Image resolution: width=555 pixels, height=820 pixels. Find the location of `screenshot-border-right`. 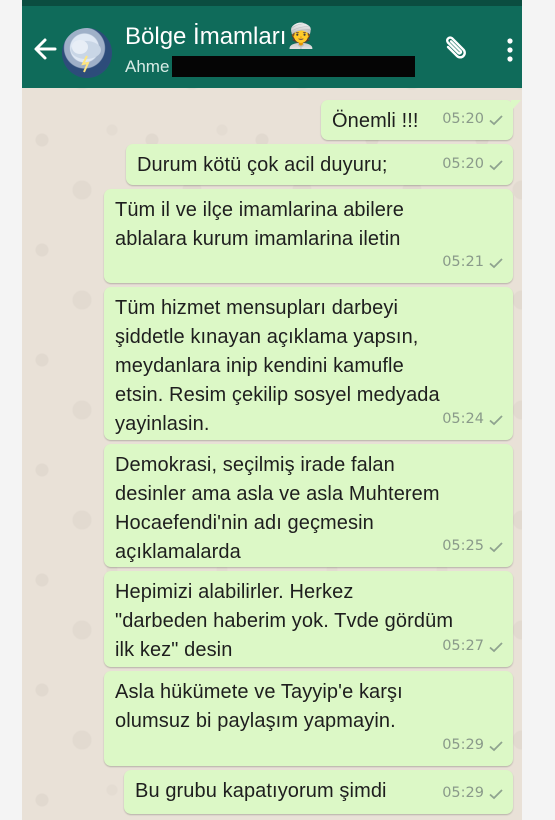

screenshot-border-right is located at coordinates (538, 410).